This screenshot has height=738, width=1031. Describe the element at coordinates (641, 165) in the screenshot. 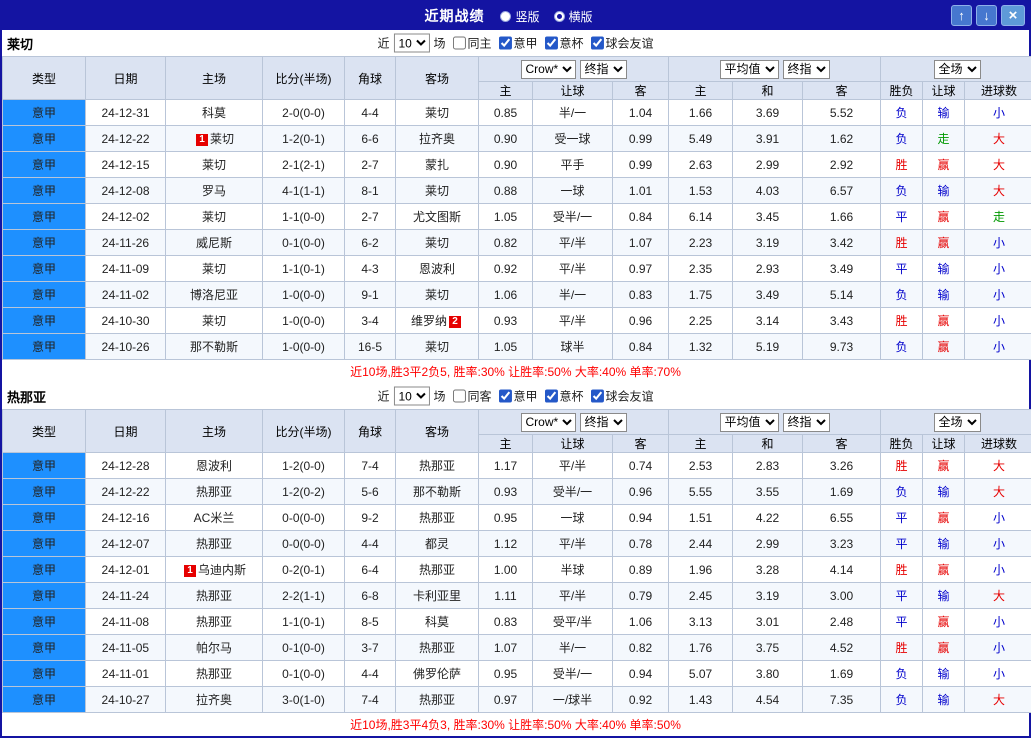

I see `asian-away-odds: 0.99` at that location.